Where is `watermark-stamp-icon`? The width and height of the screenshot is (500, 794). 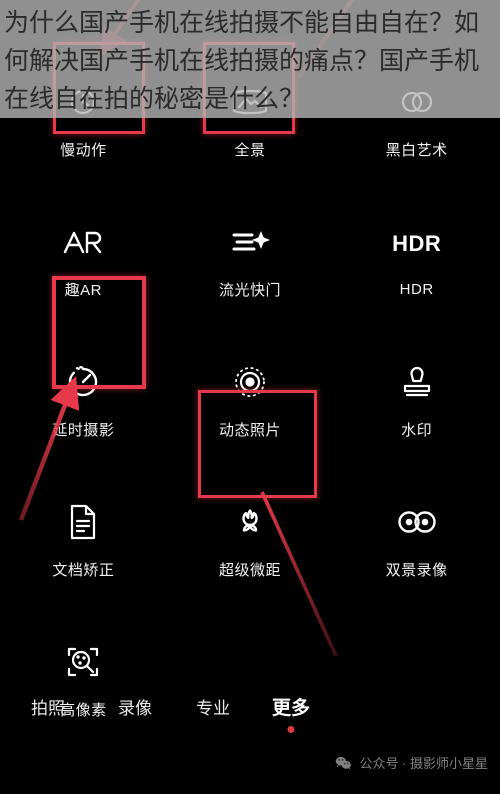
watermark-stamp-icon is located at coordinates (417, 382).